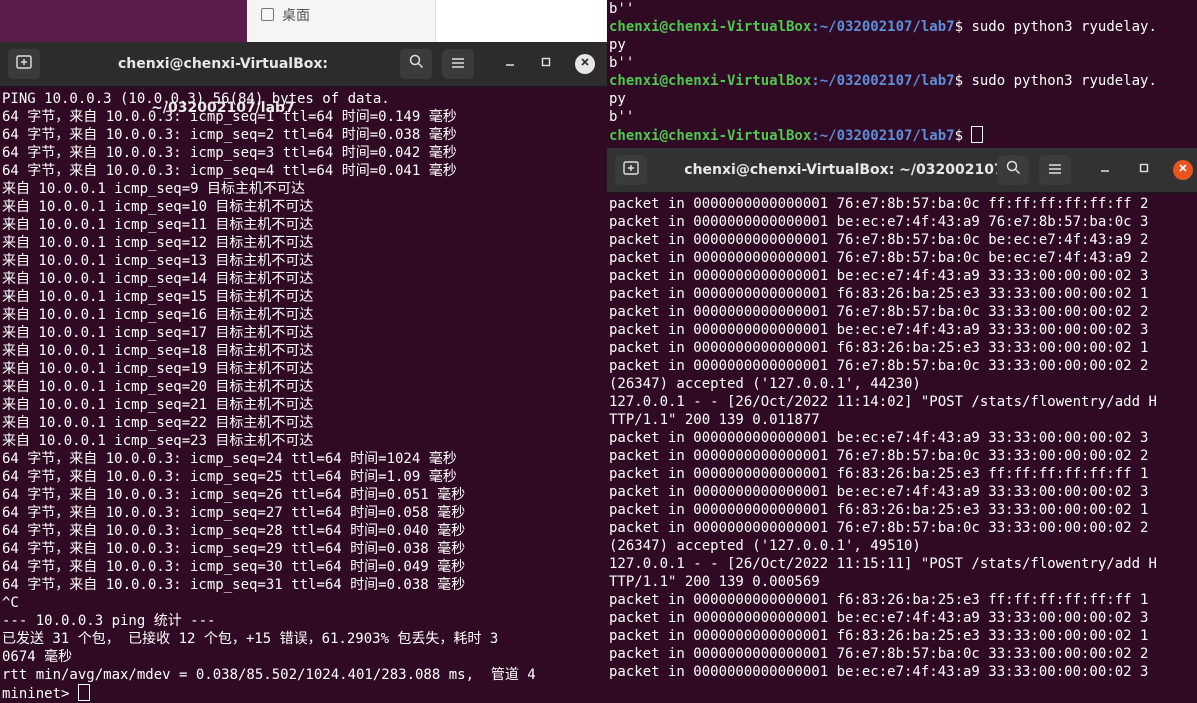 The image size is (1197, 703). Describe the element at coordinates (267, 14) in the screenshot. I see `checkbox-icon` at that location.